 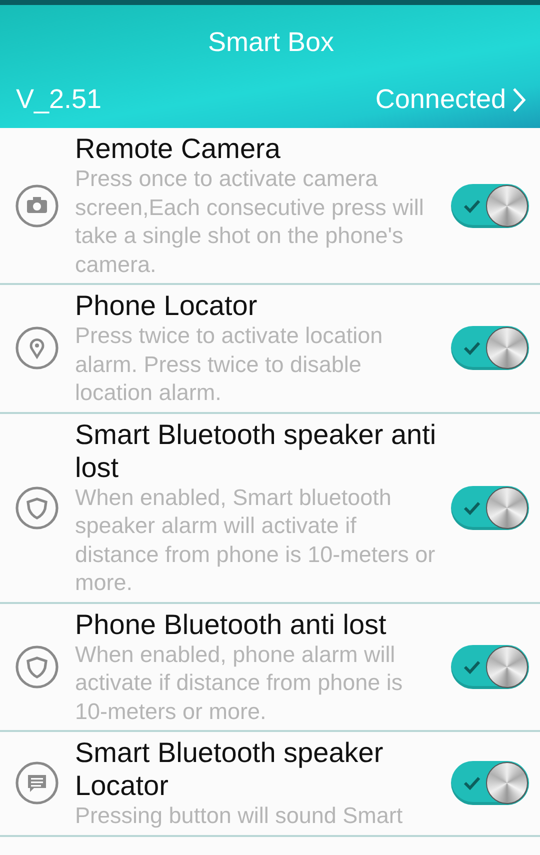 I want to click on setting-title: Smart Bluetooth speaker anti lost, so click(x=256, y=451).